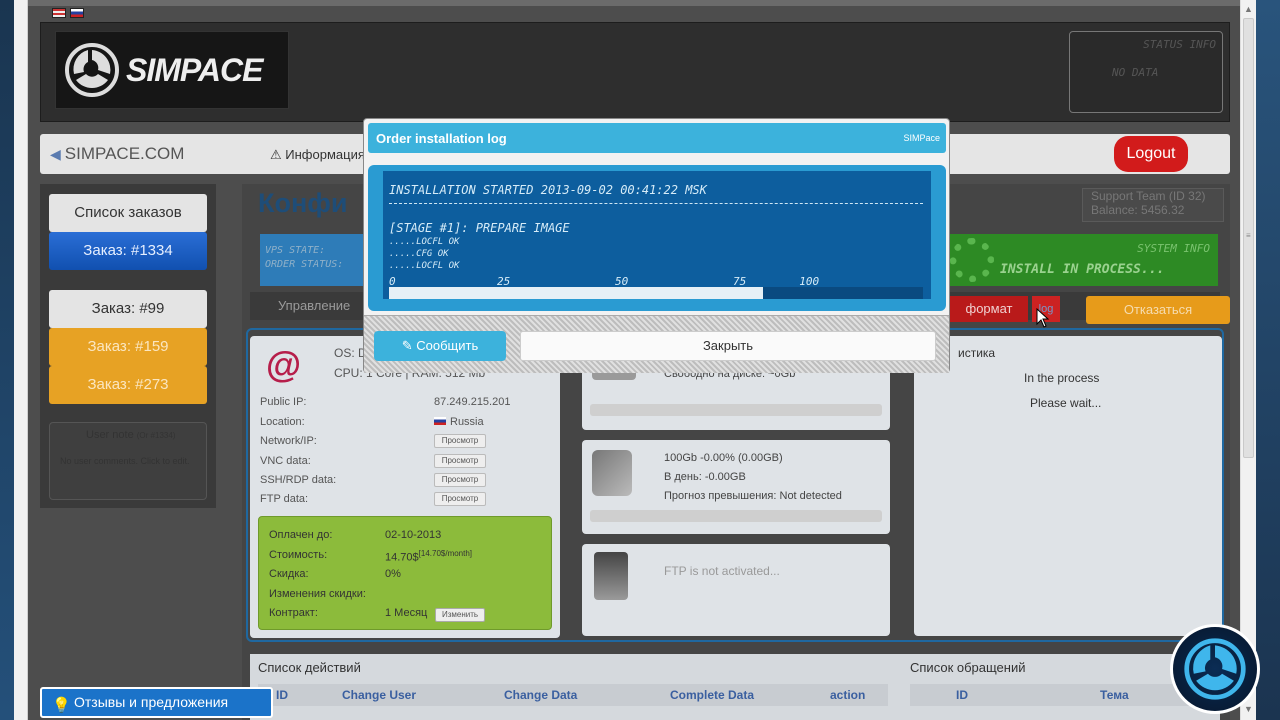 This screenshot has height=720, width=1280. What do you see at coordinates (317, 594) in the screenshot?
I see `discount-changes-label: Изменения скидки:` at bounding box center [317, 594].